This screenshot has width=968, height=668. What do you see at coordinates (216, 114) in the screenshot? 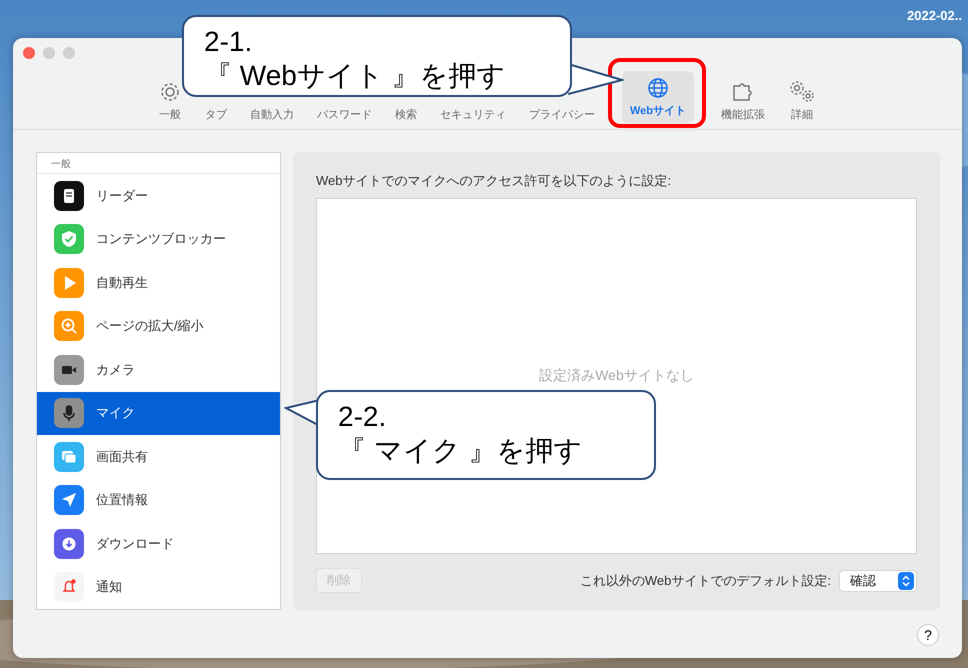
I see `toolbar-tab: タブ` at bounding box center [216, 114].